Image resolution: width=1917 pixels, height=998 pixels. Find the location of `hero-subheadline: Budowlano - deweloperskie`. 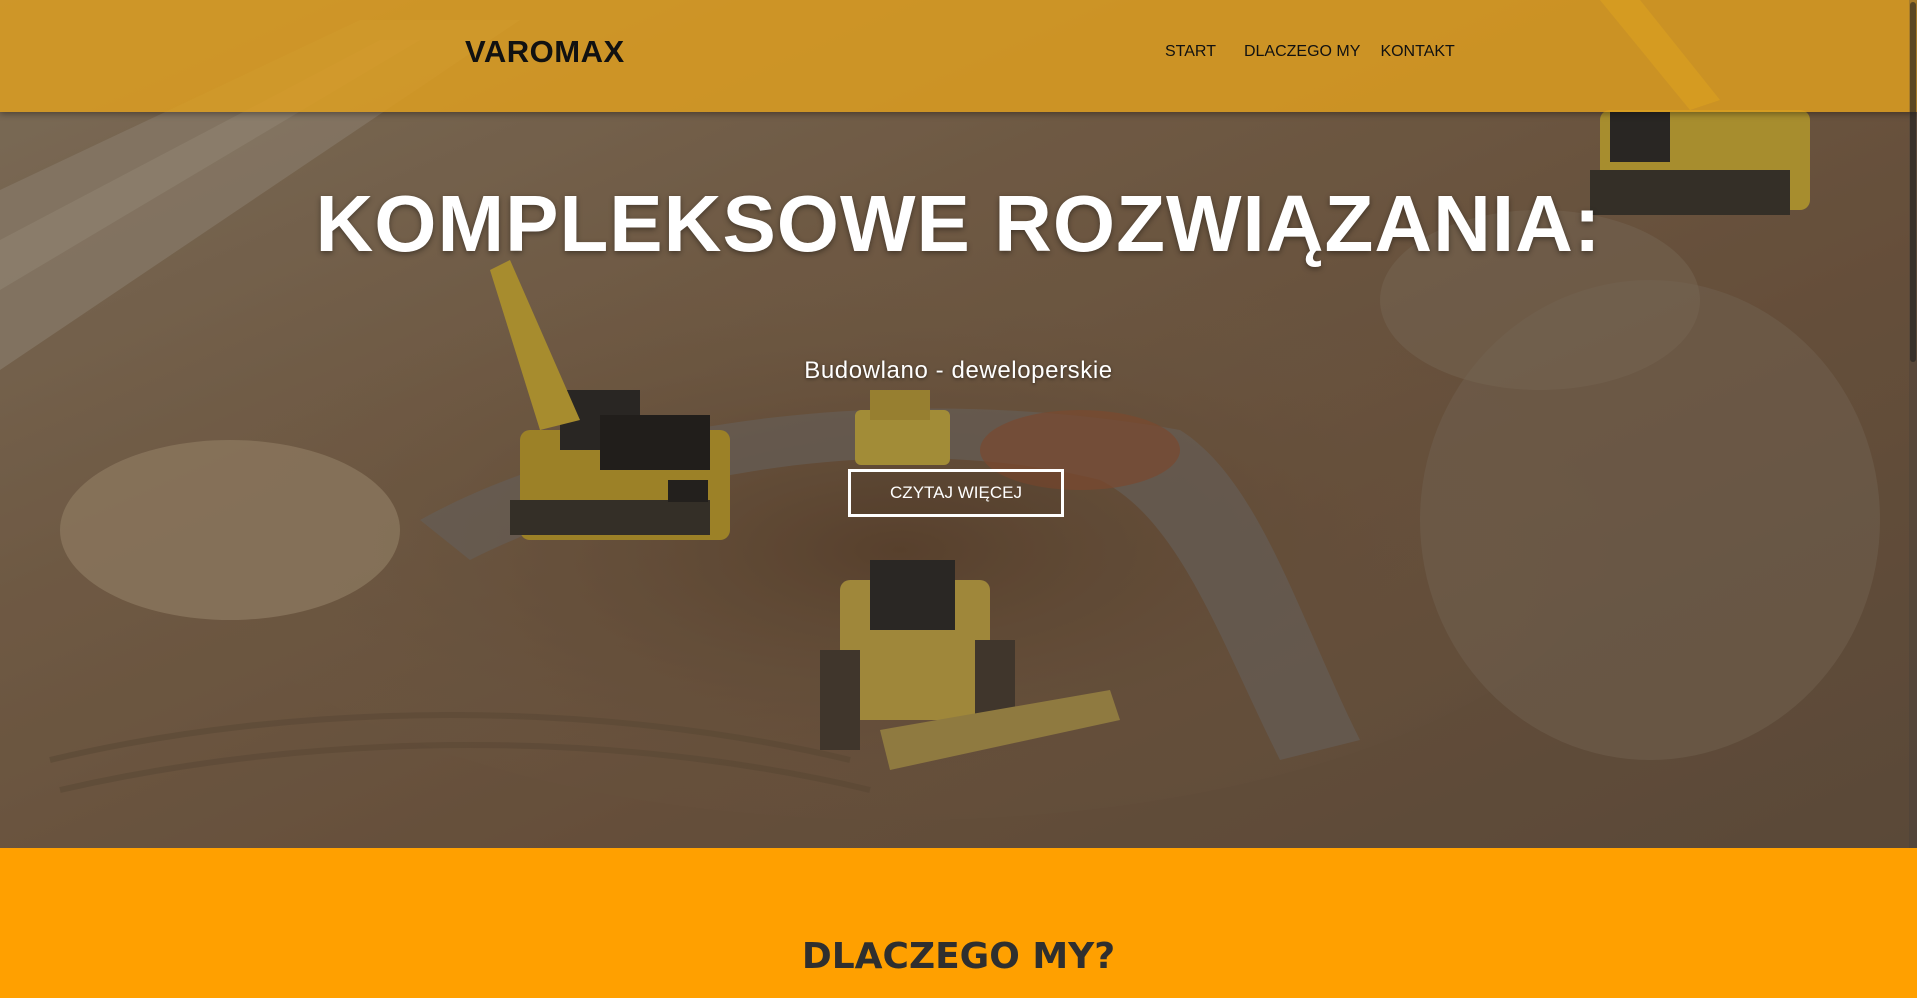

hero-subheadline: Budowlano - deweloperskie is located at coordinates (958, 370).